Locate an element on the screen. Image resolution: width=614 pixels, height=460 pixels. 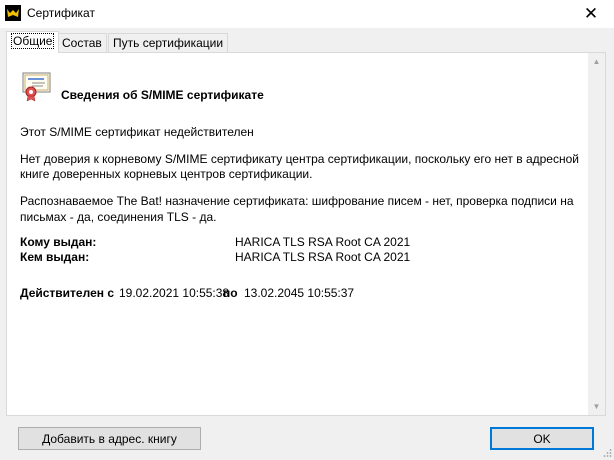
tab-certification-path: Путь сертификации is located at coordinates (168, 42).